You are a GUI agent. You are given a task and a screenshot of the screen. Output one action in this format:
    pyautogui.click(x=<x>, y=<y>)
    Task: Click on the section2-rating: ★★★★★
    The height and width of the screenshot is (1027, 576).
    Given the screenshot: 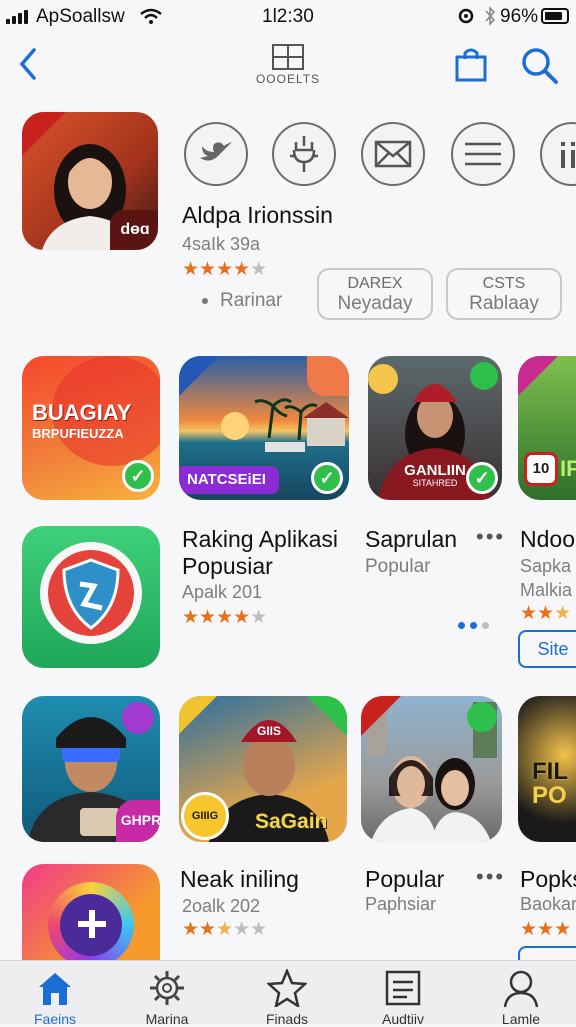 What is the action you would take?
    pyautogui.click(x=225, y=929)
    